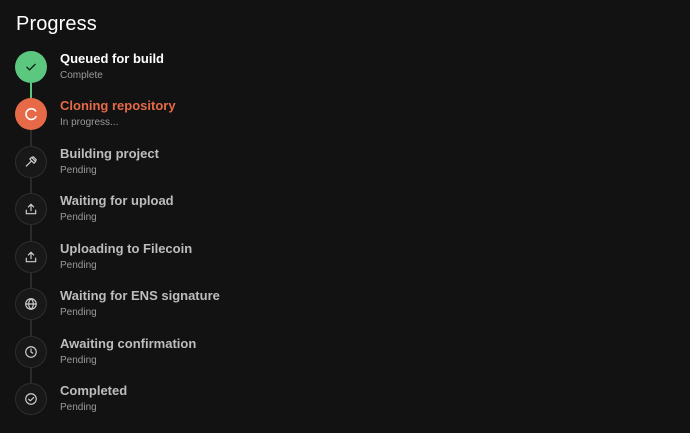 The height and width of the screenshot is (433, 690). Describe the element at coordinates (126, 248) in the screenshot. I see `step-label: Uploading to Filecoin` at that location.